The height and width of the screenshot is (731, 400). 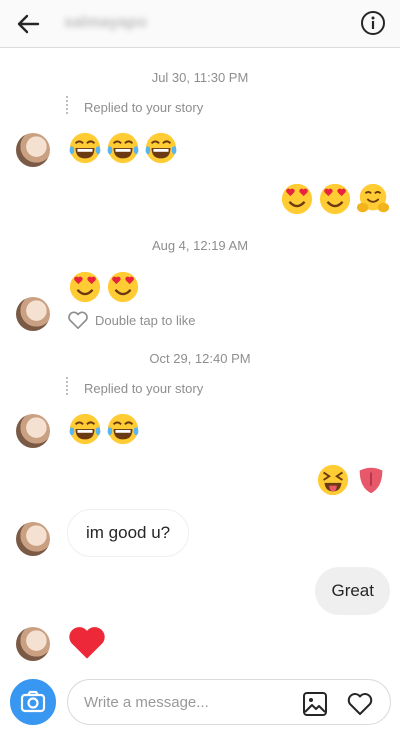 What do you see at coordinates (200, 245) in the screenshot?
I see `timestamp: Aug 4, 12:19 AM` at bounding box center [200, 245].